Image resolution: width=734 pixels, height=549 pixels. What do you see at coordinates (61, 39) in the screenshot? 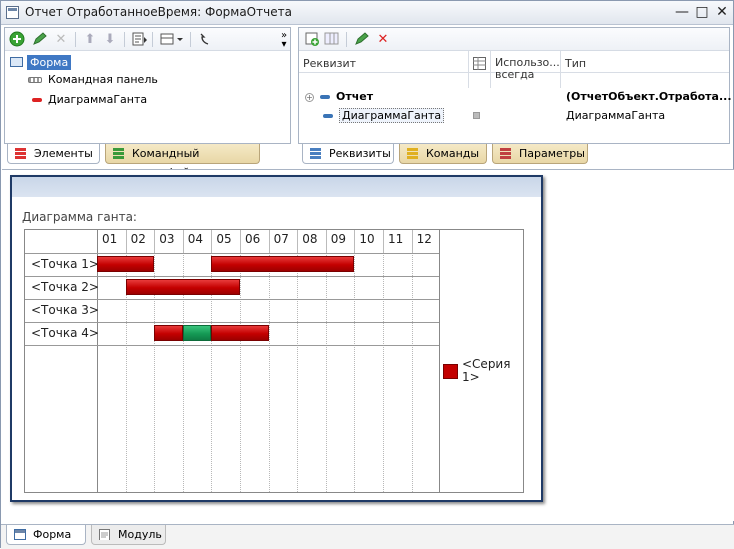
I see `delete-icon: ✕` at bounding box center [61, 39].